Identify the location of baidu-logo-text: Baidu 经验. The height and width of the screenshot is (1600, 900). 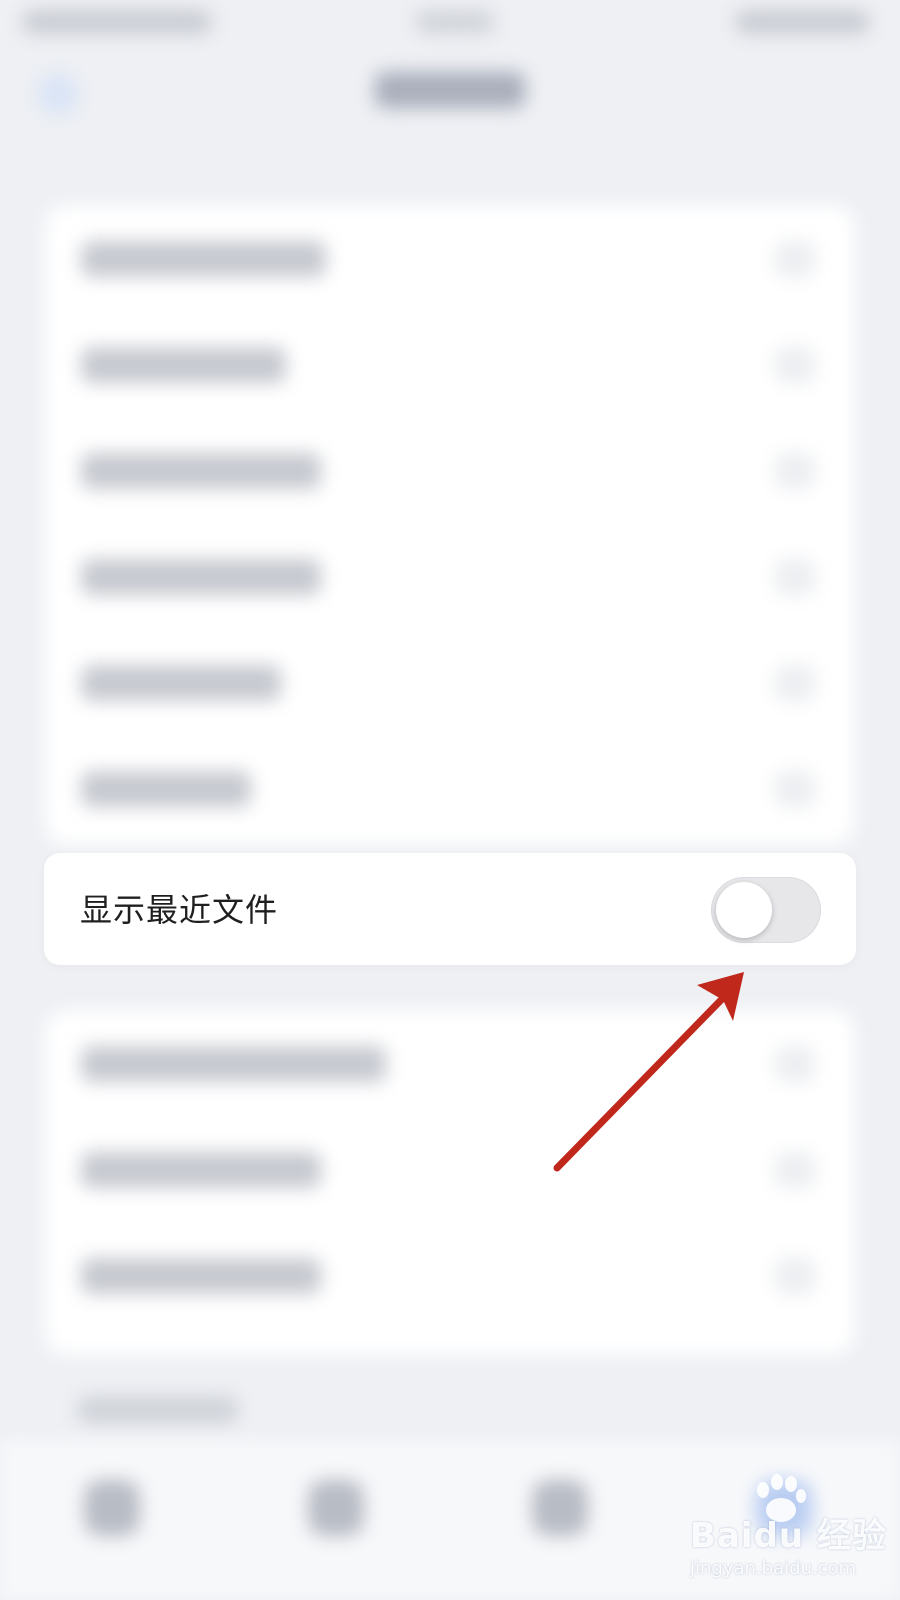
(788, 1536).